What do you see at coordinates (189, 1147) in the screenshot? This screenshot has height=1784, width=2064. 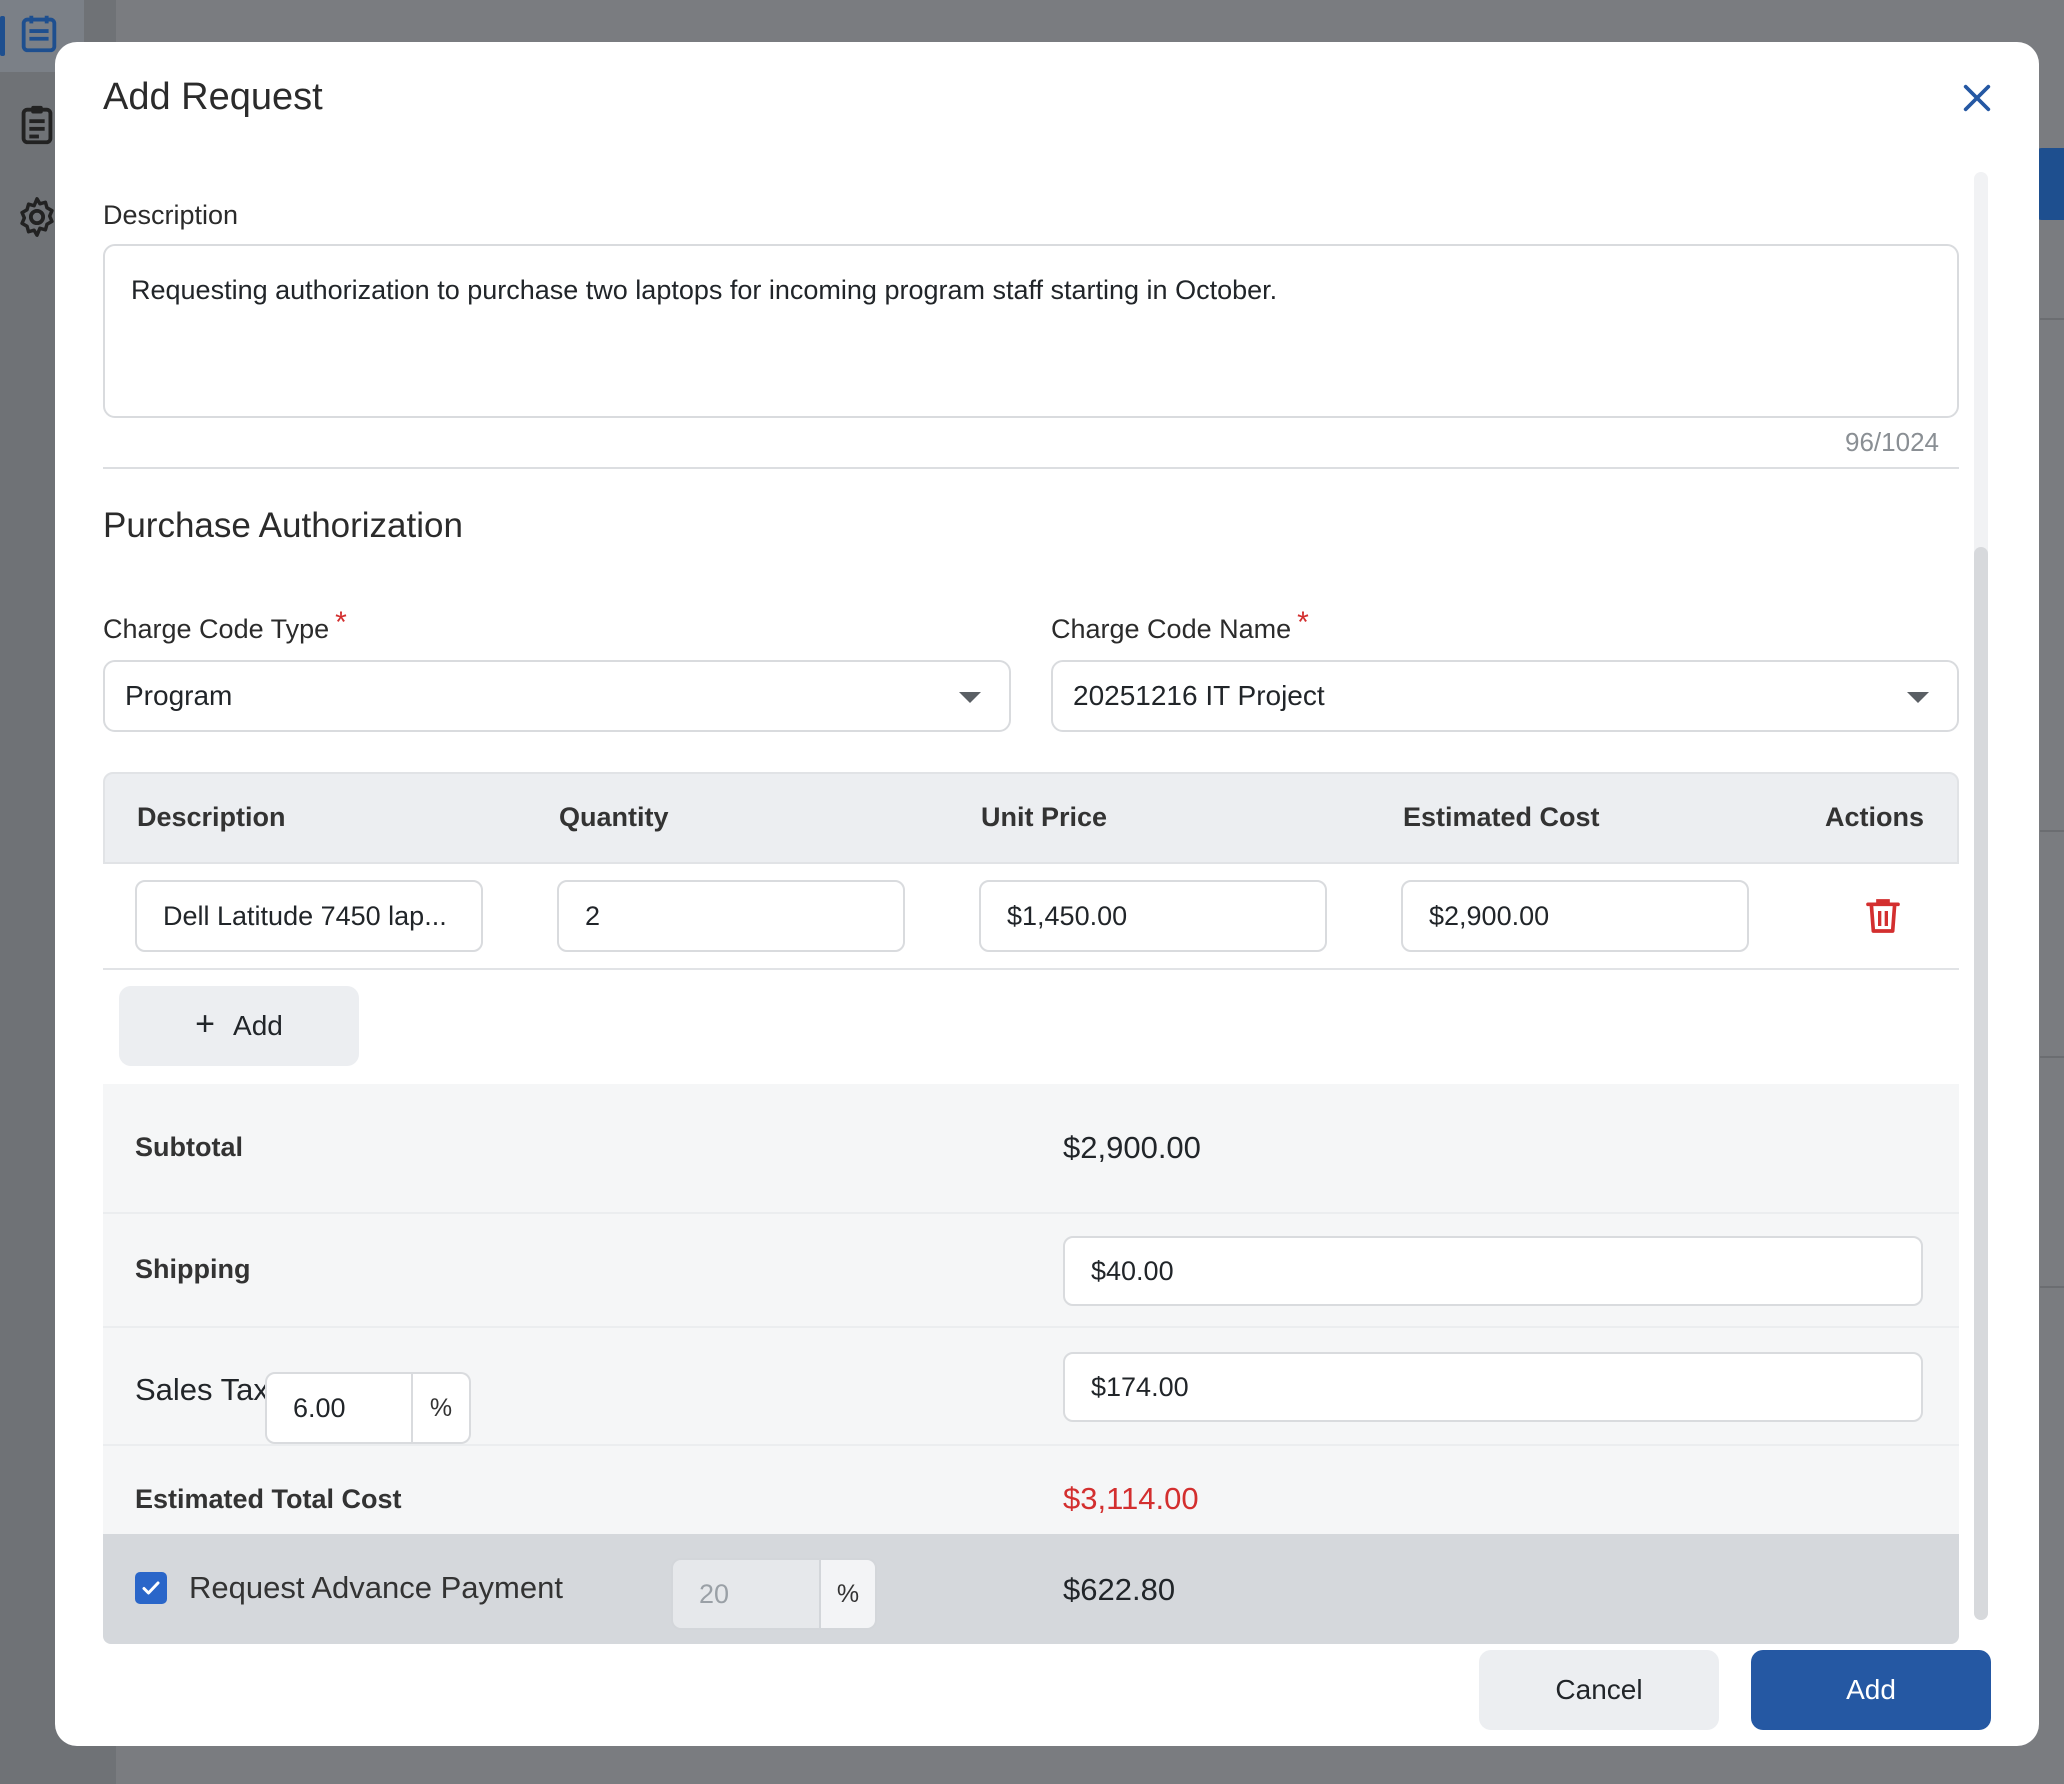 I see `subtotal-label: Subtotal` at bounding box center [189, 1147].